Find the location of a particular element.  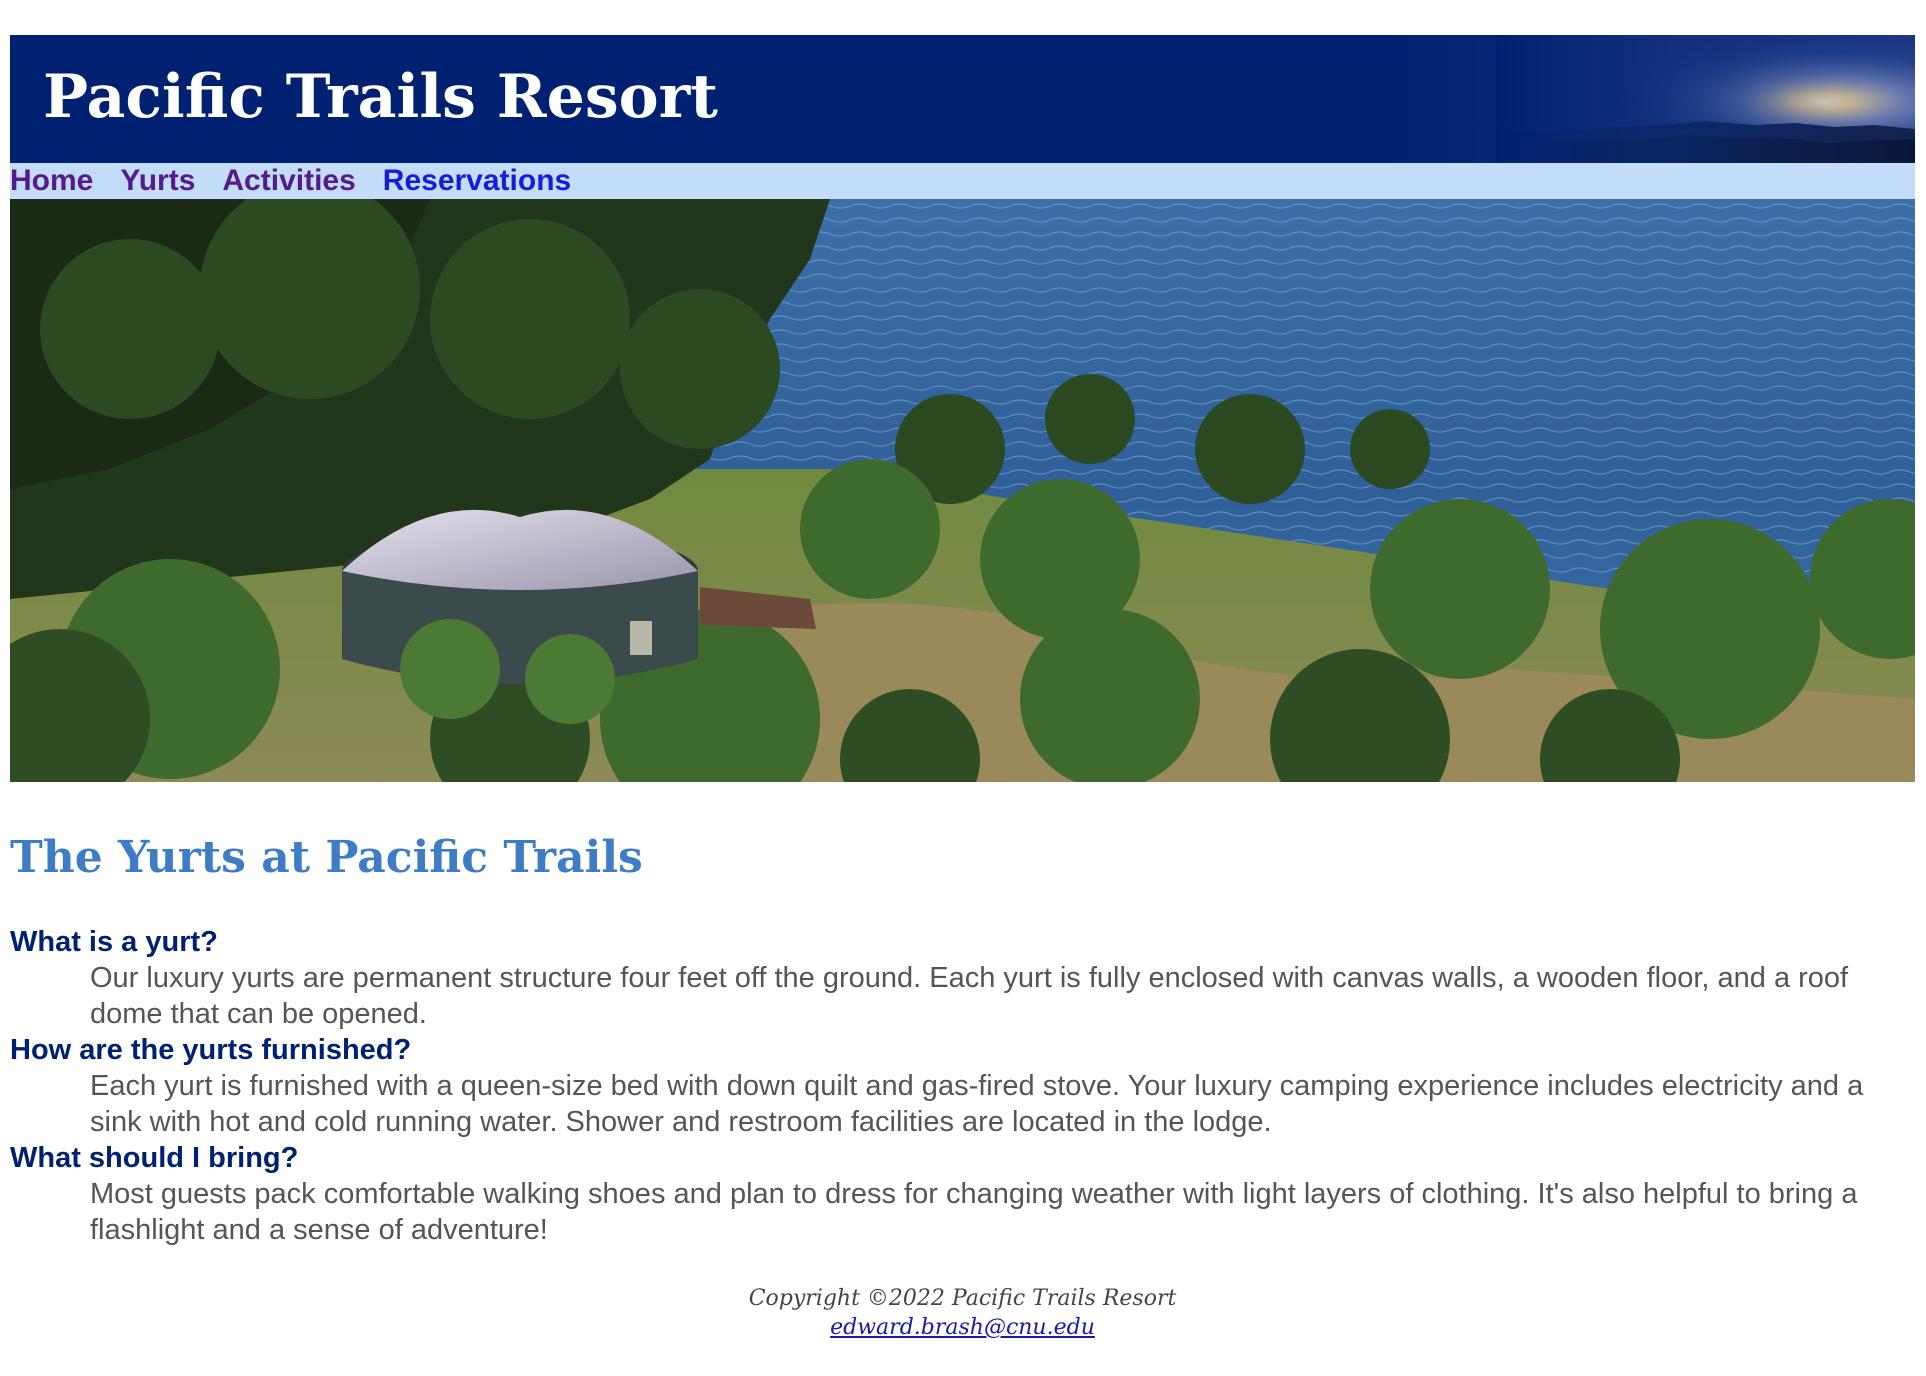

nav-link-home: Home is located at coordinates (51, 181).